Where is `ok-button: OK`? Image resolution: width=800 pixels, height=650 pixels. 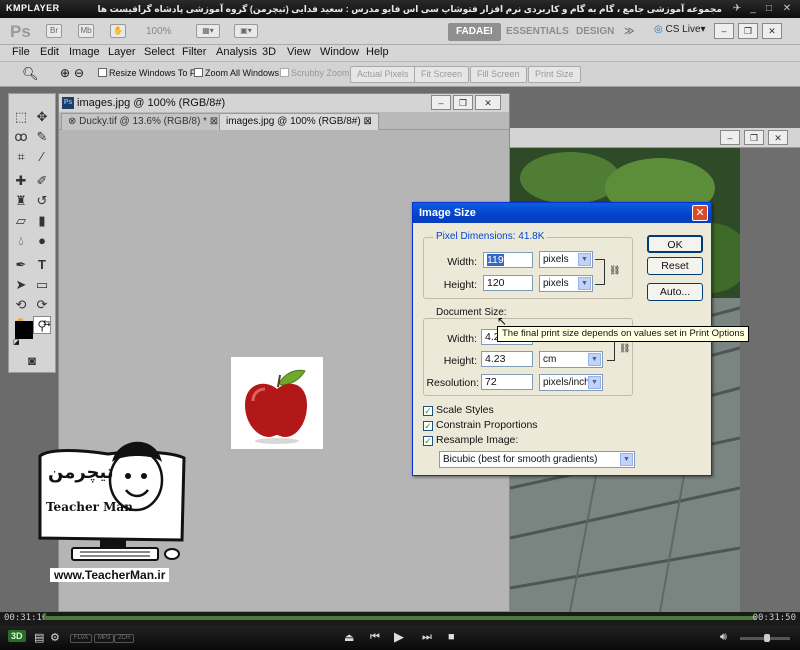 ok-button: OK is located at coordinates (675, 244).